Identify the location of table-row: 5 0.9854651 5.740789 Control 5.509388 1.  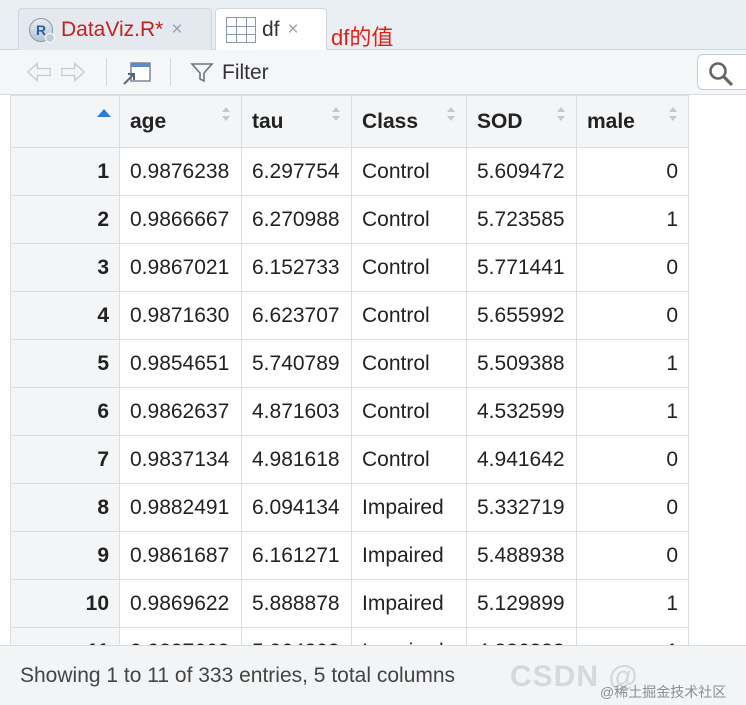
(349, 363).